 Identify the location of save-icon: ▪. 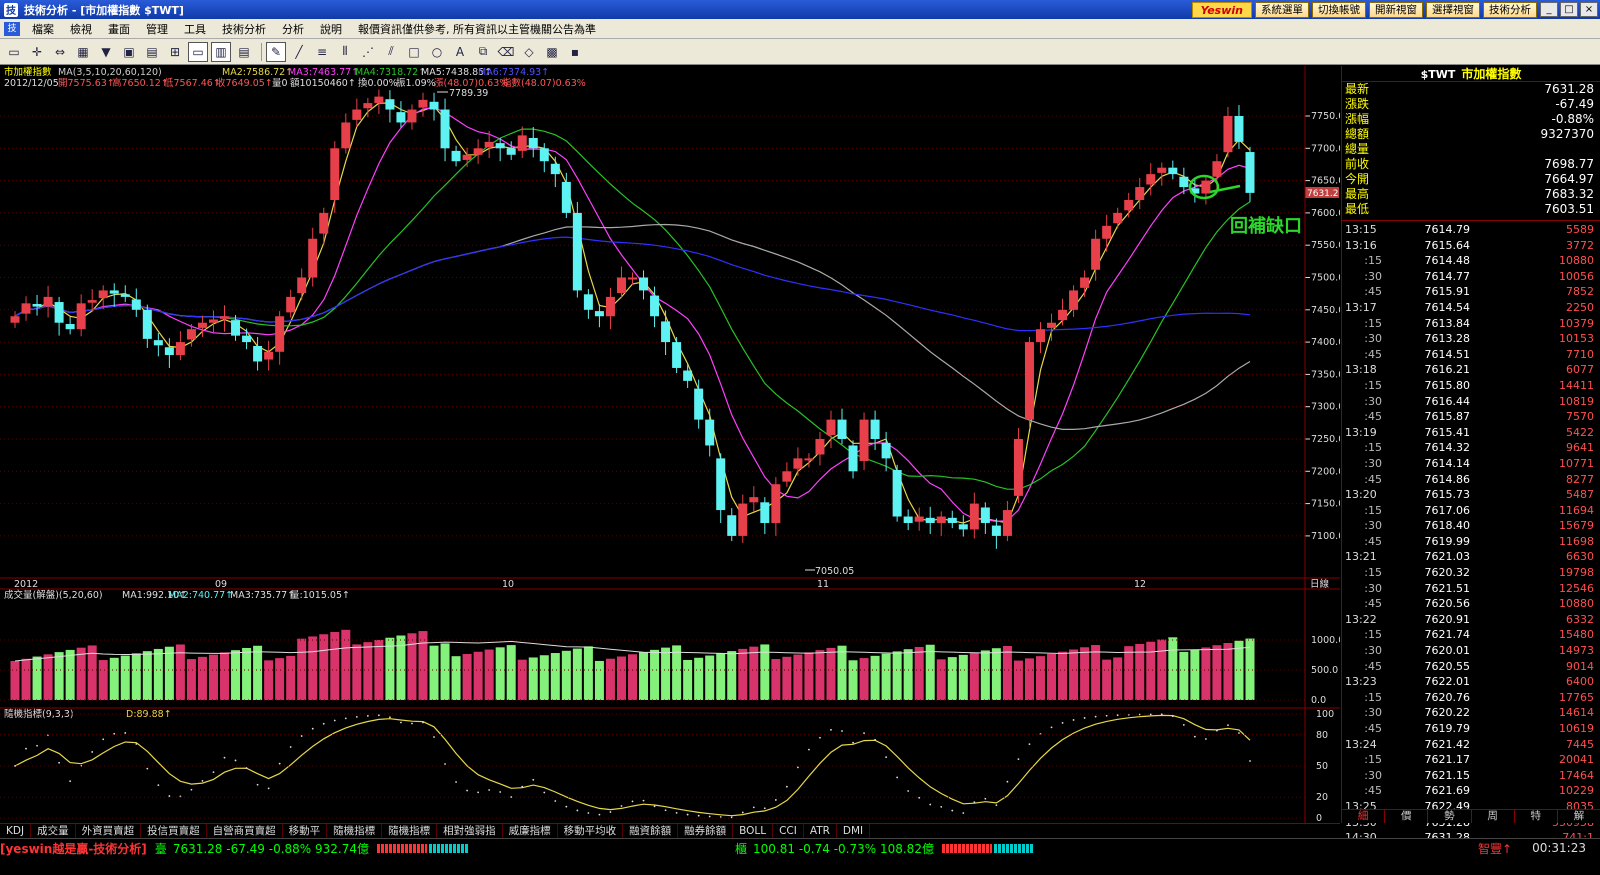
(575, 52).